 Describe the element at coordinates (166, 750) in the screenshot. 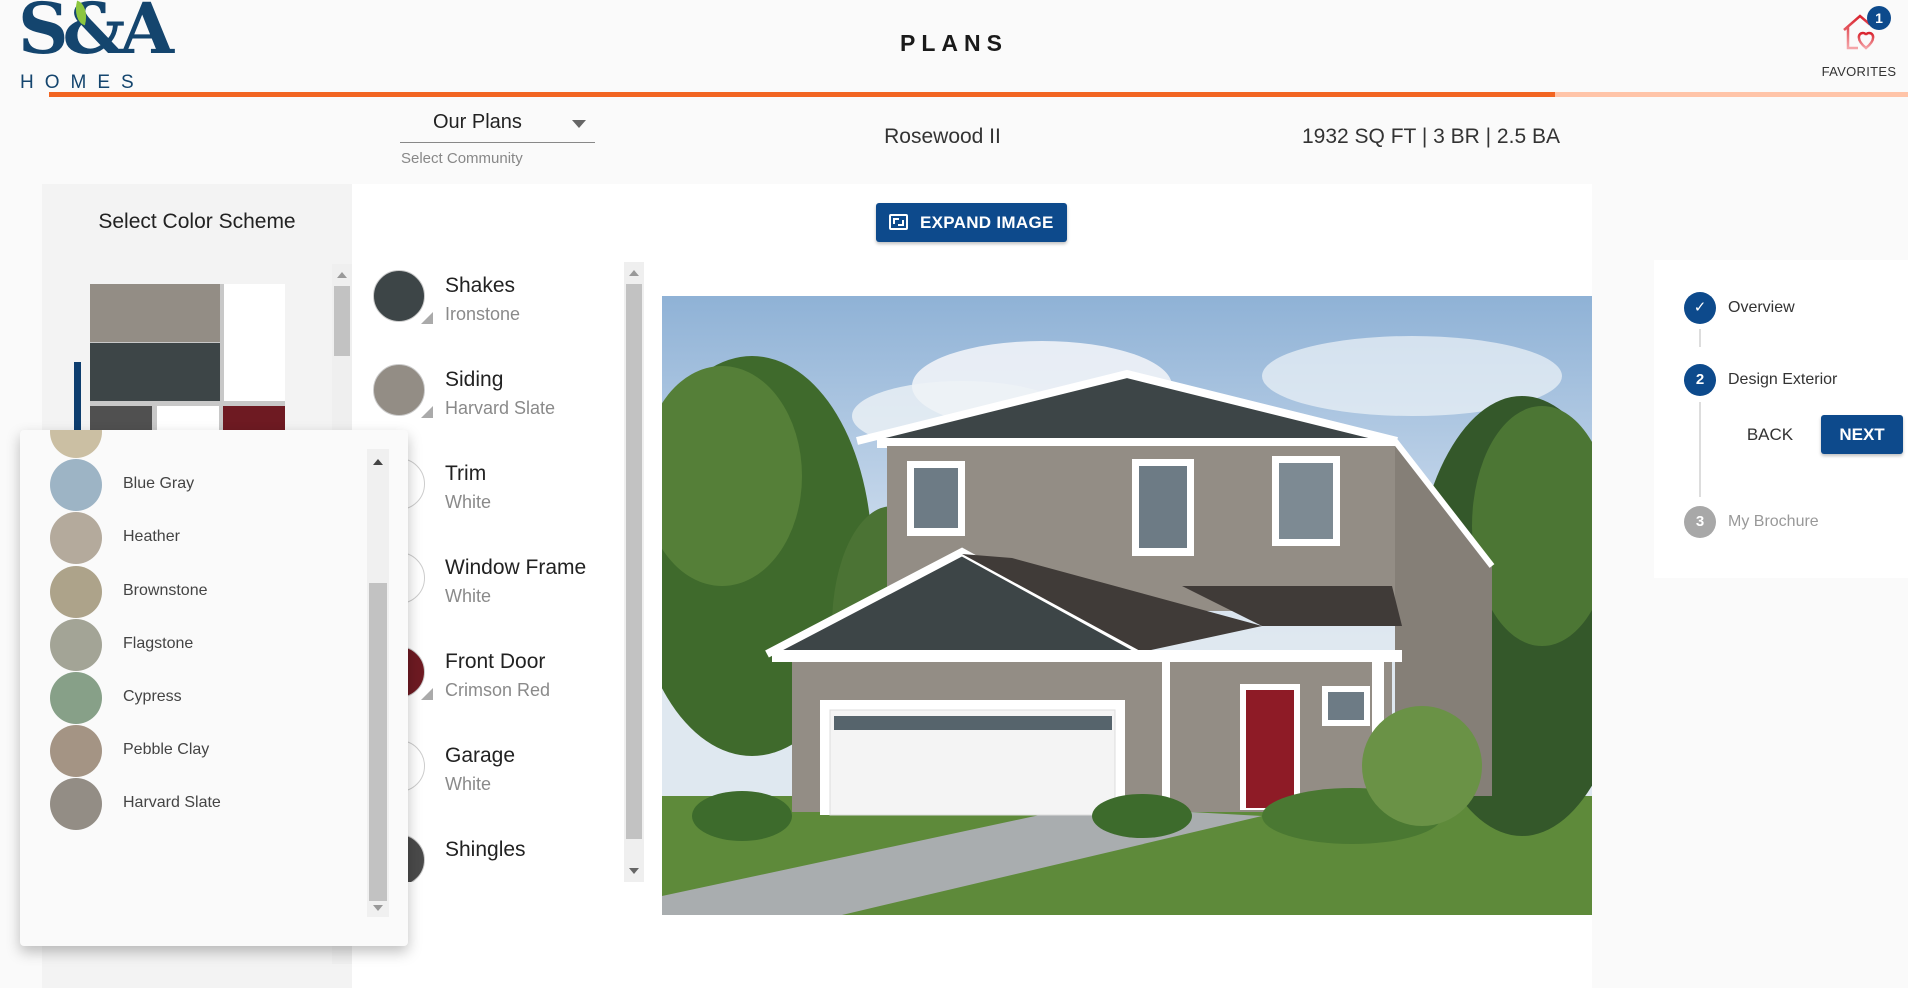

I see `color-option-name: Pebble Clay` at that location.